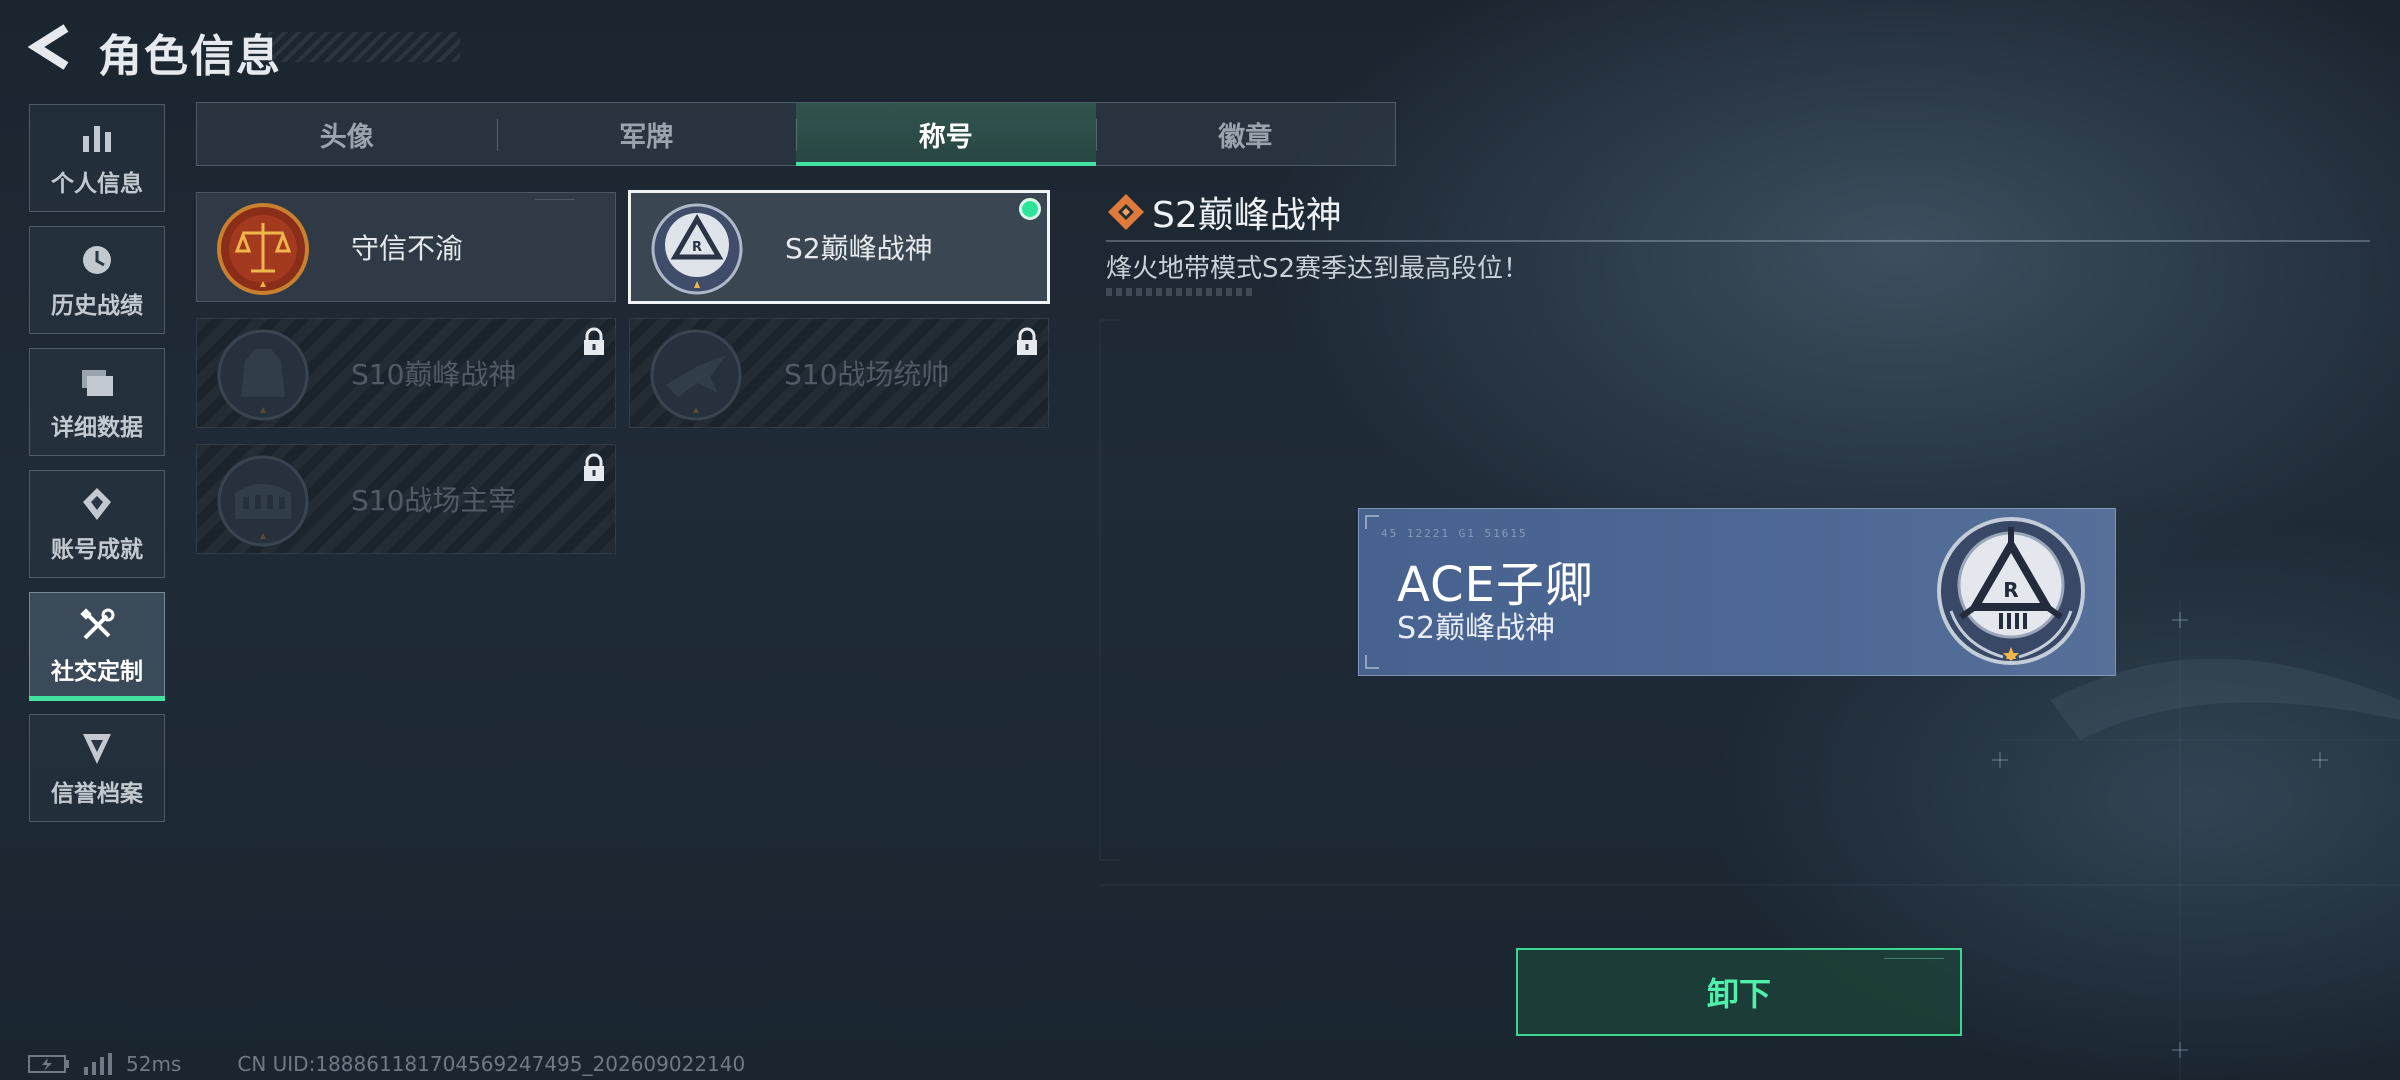 This screenshot has width=2400, height=1080. I want to click on sidebar-item-social-custom: 社交定制, so click(97, 646).